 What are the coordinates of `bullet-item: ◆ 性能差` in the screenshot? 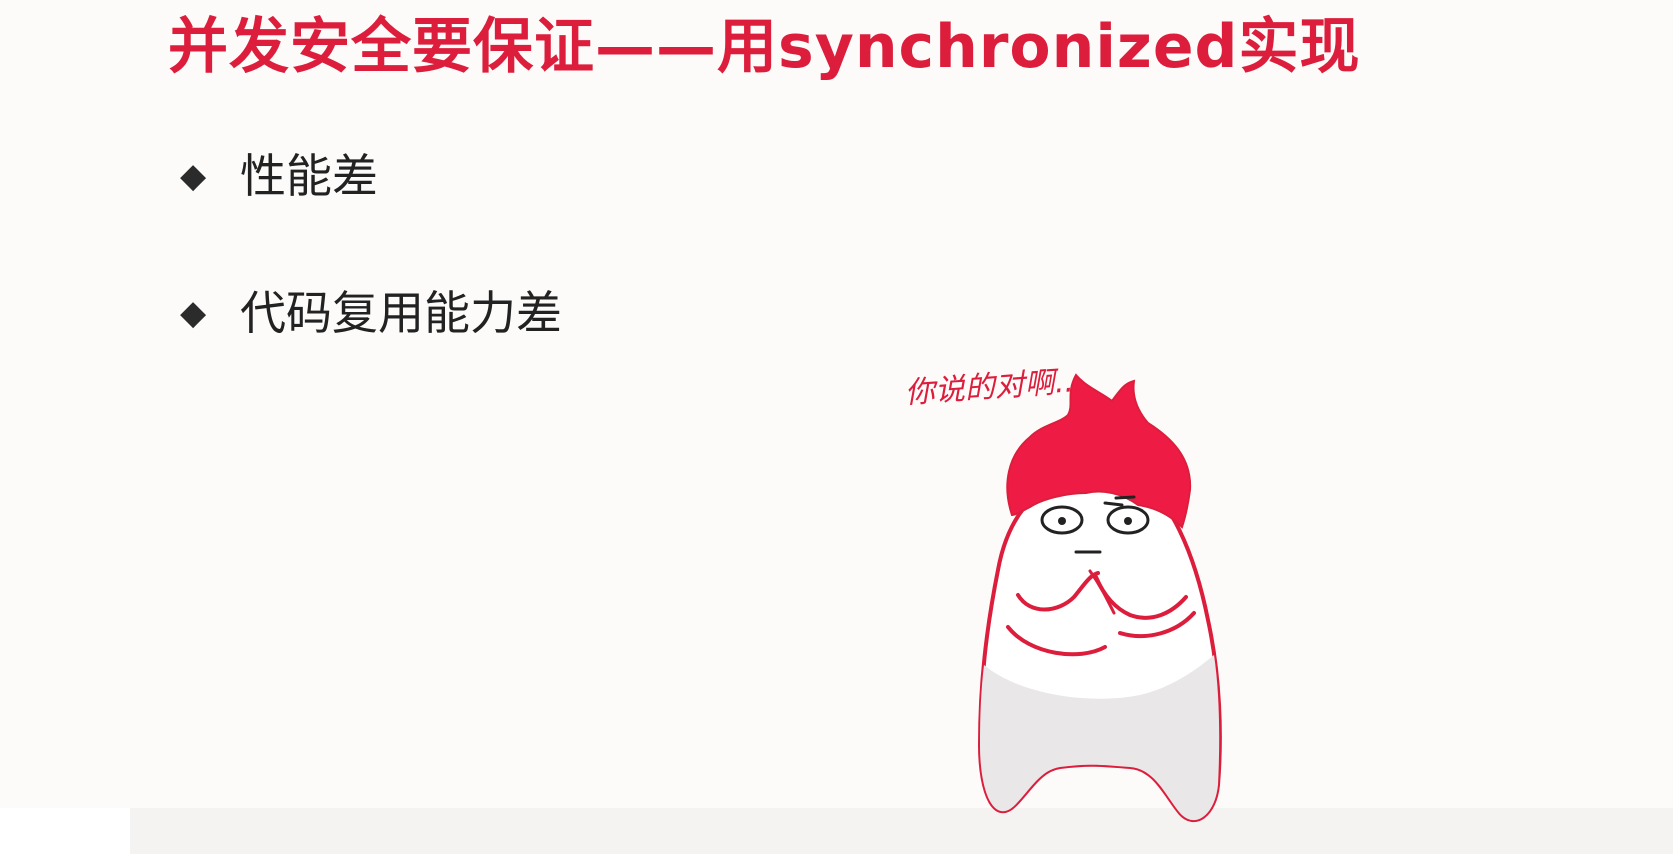 It's located at (371, 176).